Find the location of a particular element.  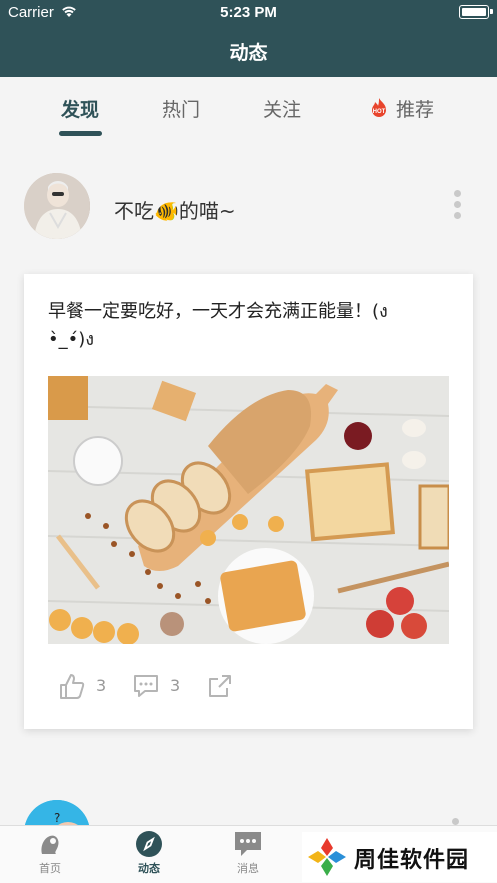

compass-icon is located at coordinates (149, 844).